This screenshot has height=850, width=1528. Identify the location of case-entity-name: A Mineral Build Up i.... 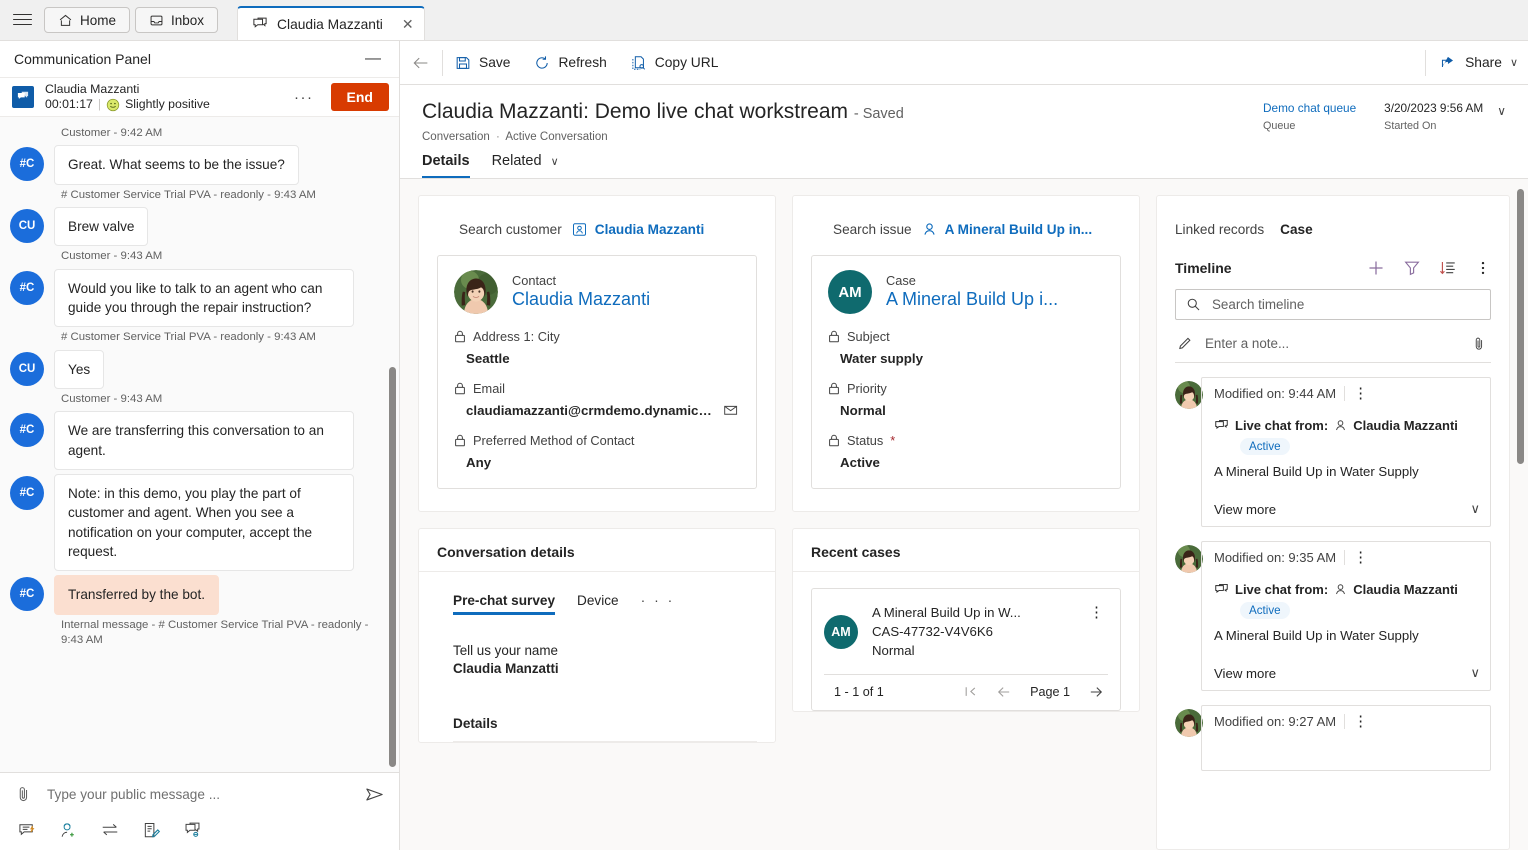
(972, 300).